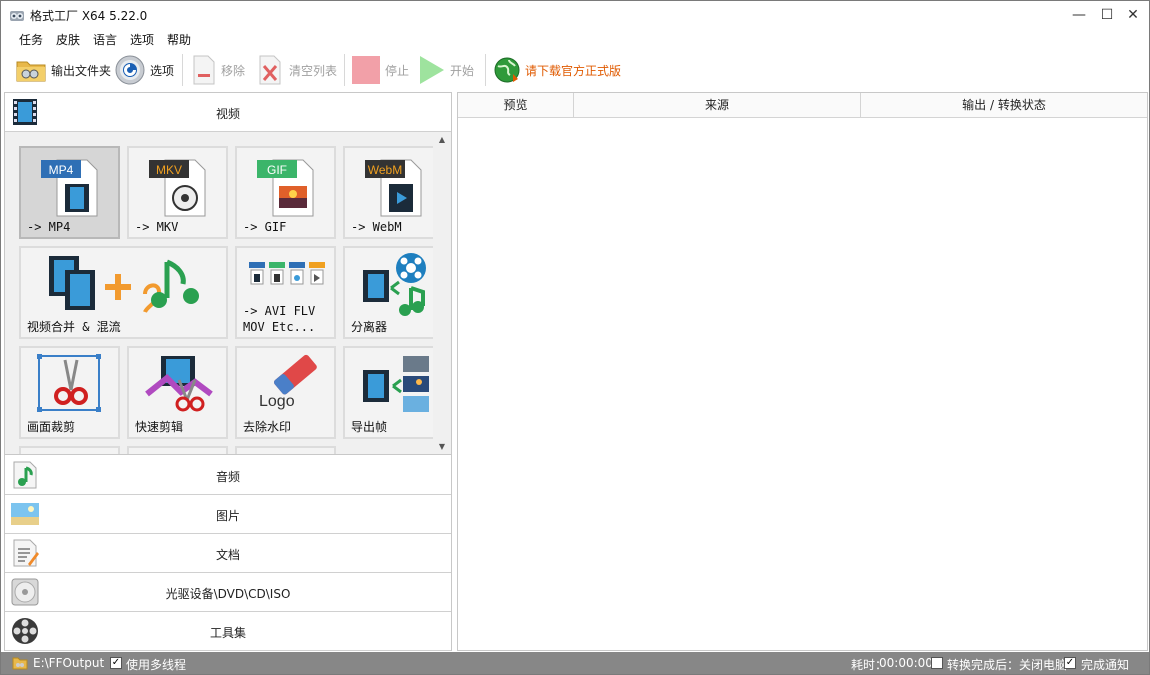 The height and width of the screenshot is (675, 1150). Describe the element at coordinates (169, 170) in the screenshot. I see `mkv-badge-text: MKV` at that location.